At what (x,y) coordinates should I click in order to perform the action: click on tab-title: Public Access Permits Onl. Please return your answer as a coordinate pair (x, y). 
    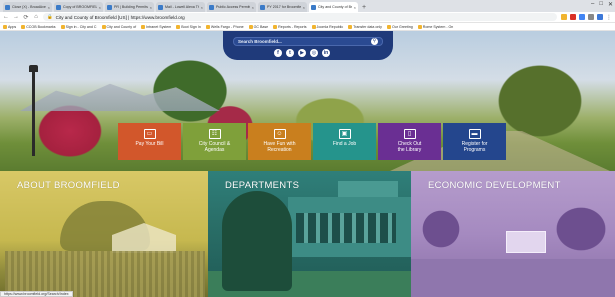
    Looking at the image, I should click on (233, 7).